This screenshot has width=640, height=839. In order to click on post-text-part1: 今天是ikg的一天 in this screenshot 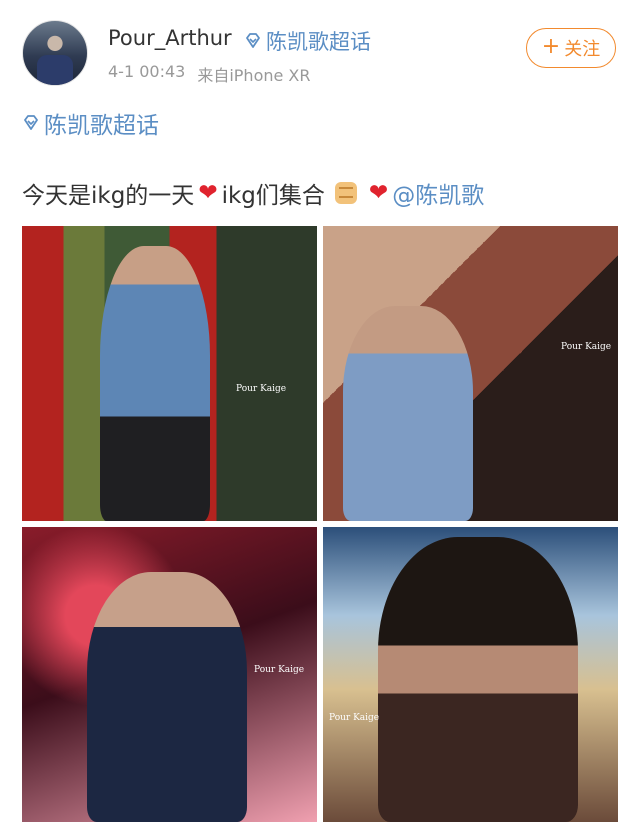, I will do `click(108, 196)`.